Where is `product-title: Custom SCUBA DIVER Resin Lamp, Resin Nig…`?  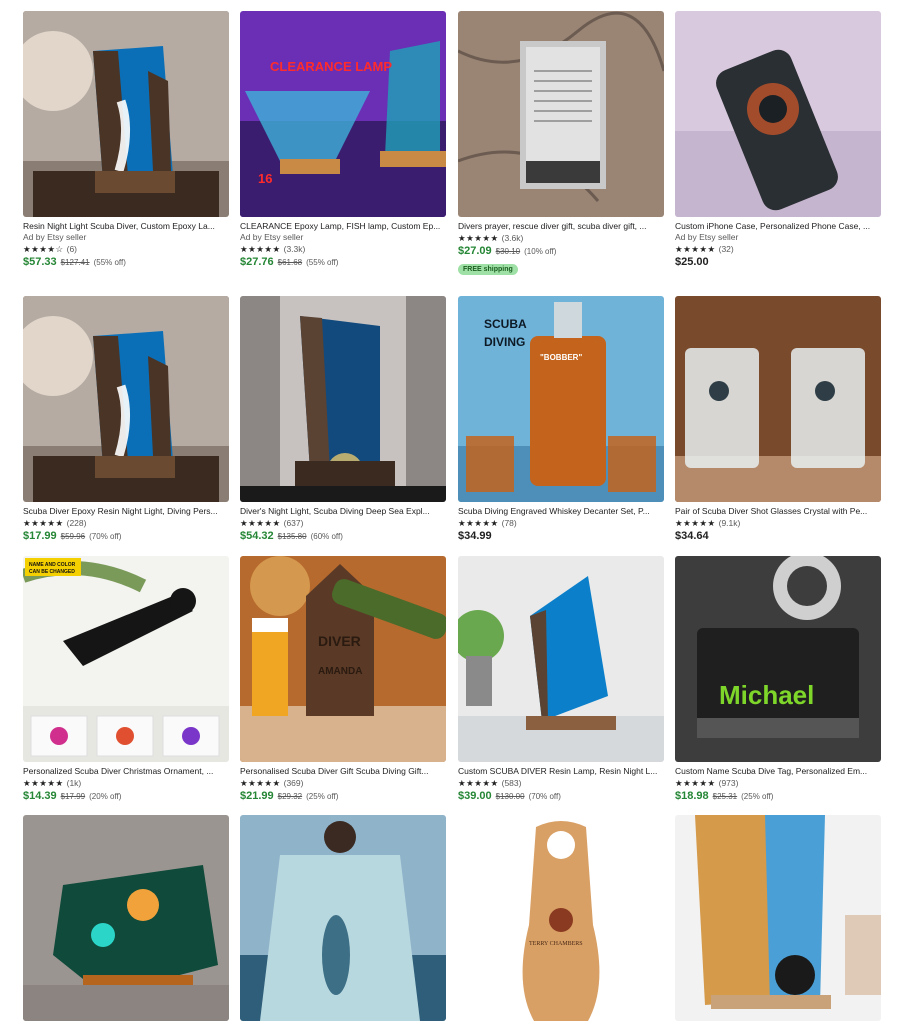 product-title: Custom SCUBA DIVER Resin Lamp, Resin Nig… is located at coordinates (561, 771).